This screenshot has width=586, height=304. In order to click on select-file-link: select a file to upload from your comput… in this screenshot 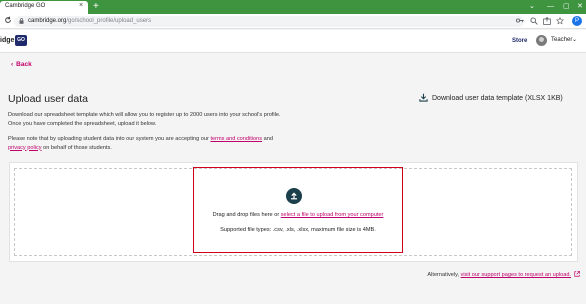, I will do `click(332, 215)`.